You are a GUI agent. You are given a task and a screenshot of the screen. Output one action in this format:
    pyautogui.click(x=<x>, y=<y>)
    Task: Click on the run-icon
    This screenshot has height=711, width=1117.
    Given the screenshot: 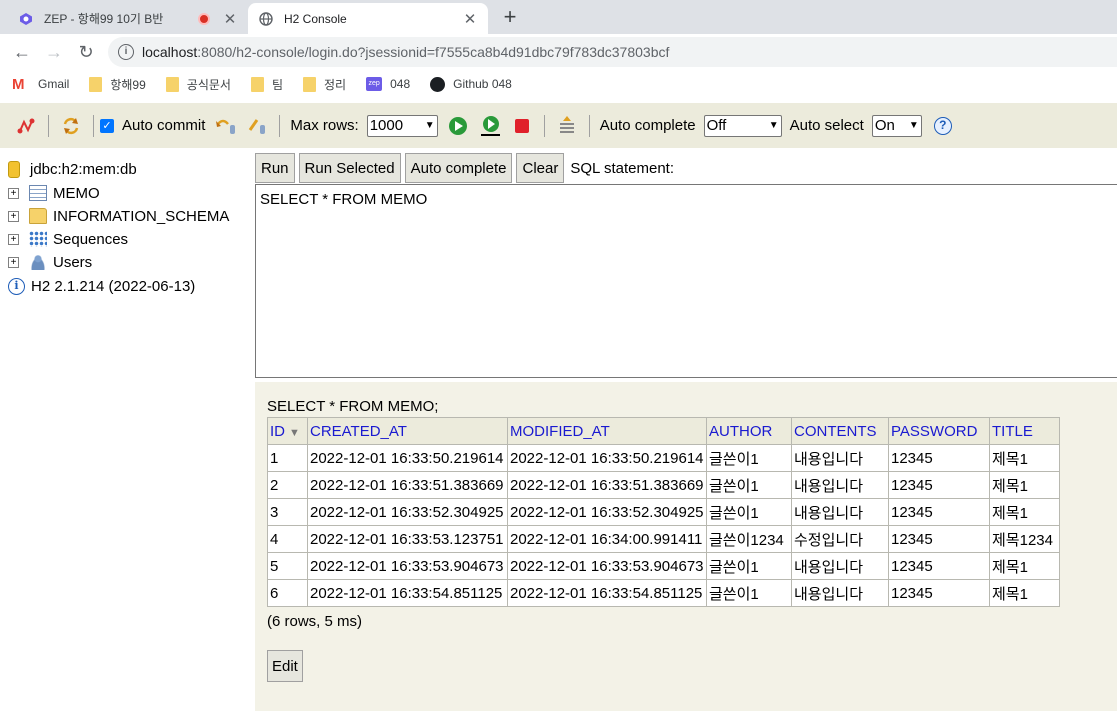 What is the action you would take?
    pyautogui.click(x=458, y=126)
    